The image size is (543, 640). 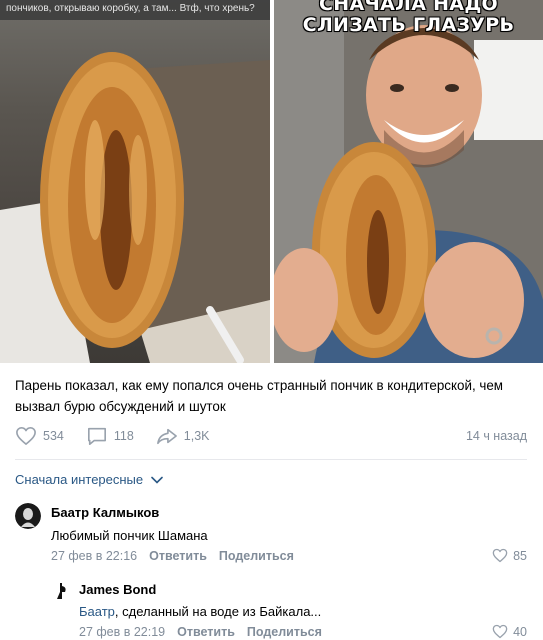 What do you see at coordinates (117, 589) in the screenshot?
I see `comment-author: James Bond` at bounding box center [117, 589].